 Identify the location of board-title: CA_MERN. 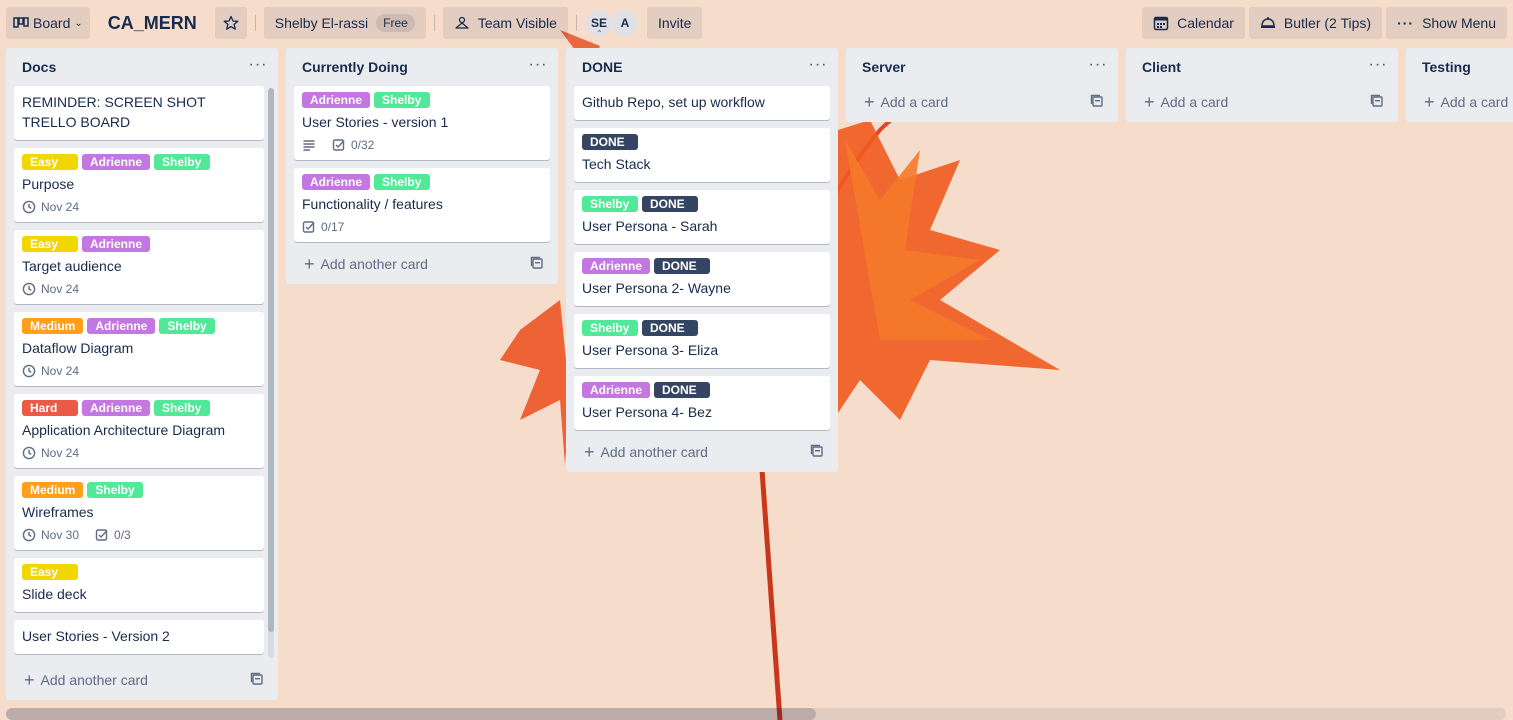
(152, 23).